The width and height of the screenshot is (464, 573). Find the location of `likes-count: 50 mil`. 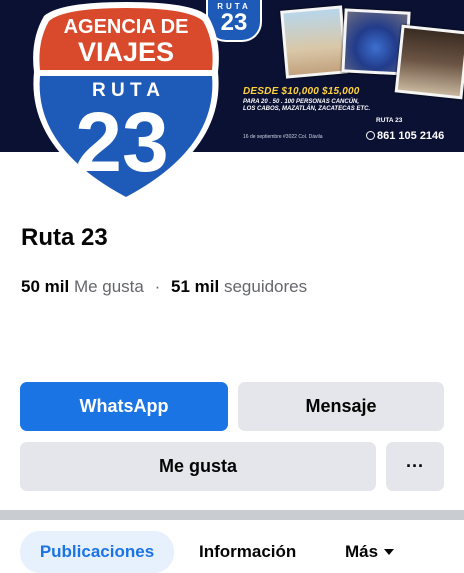

likes-count: 50 mil is located at coordinates (45, 286).